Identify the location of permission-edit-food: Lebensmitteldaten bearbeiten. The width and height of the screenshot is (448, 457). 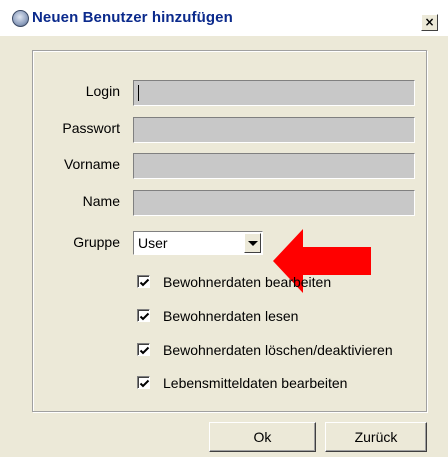
(262, 384).